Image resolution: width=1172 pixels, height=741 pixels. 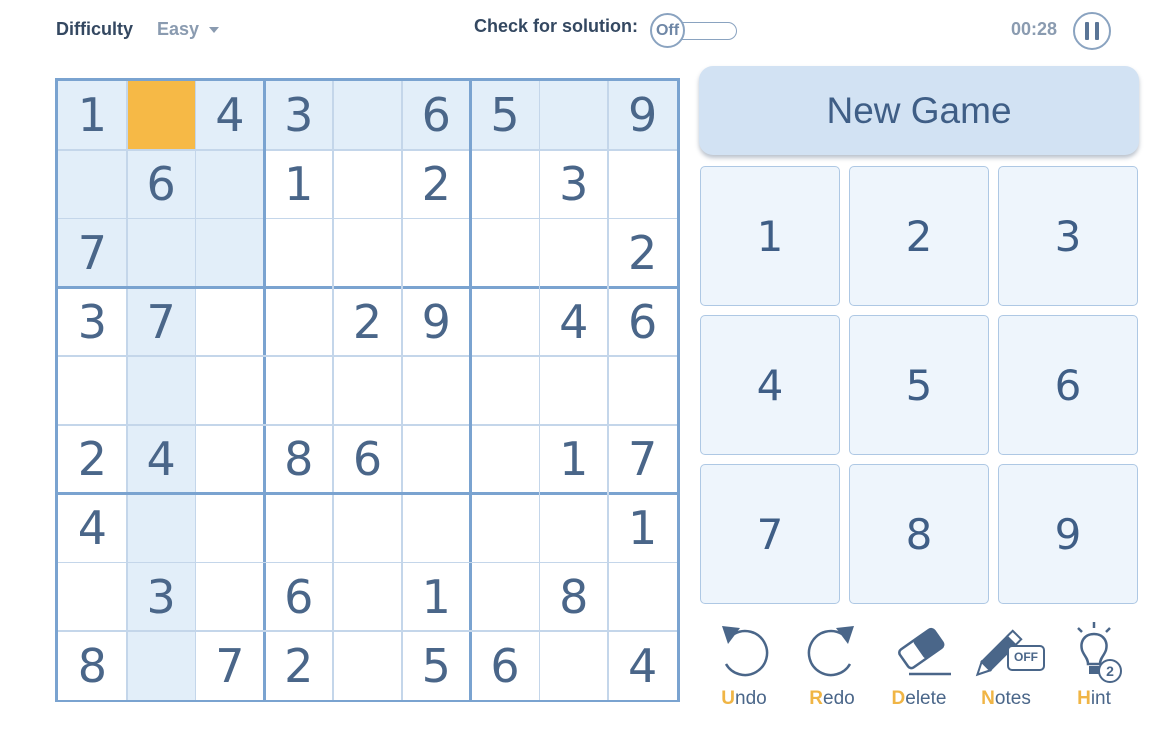 What do you see at coordinates (919, 534) in the screenshot?
I see `number-pad-button: 8` at bounding box center [919, 534].